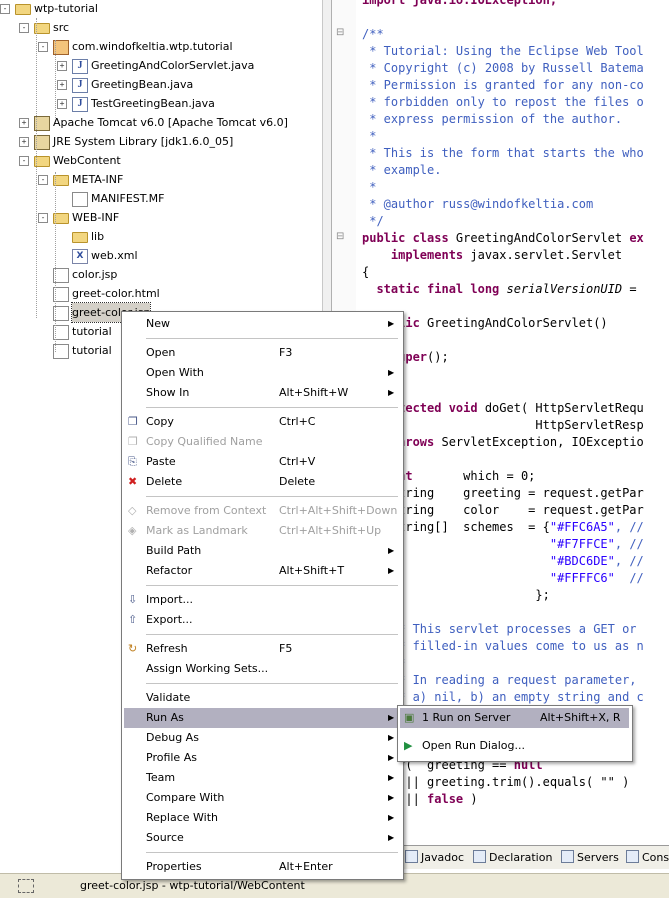 This screenshot has height=898, width=669. Describe the element at coordinates (171, 757) in the screenshot. I see `menu-item-label: Profile As` at that location.